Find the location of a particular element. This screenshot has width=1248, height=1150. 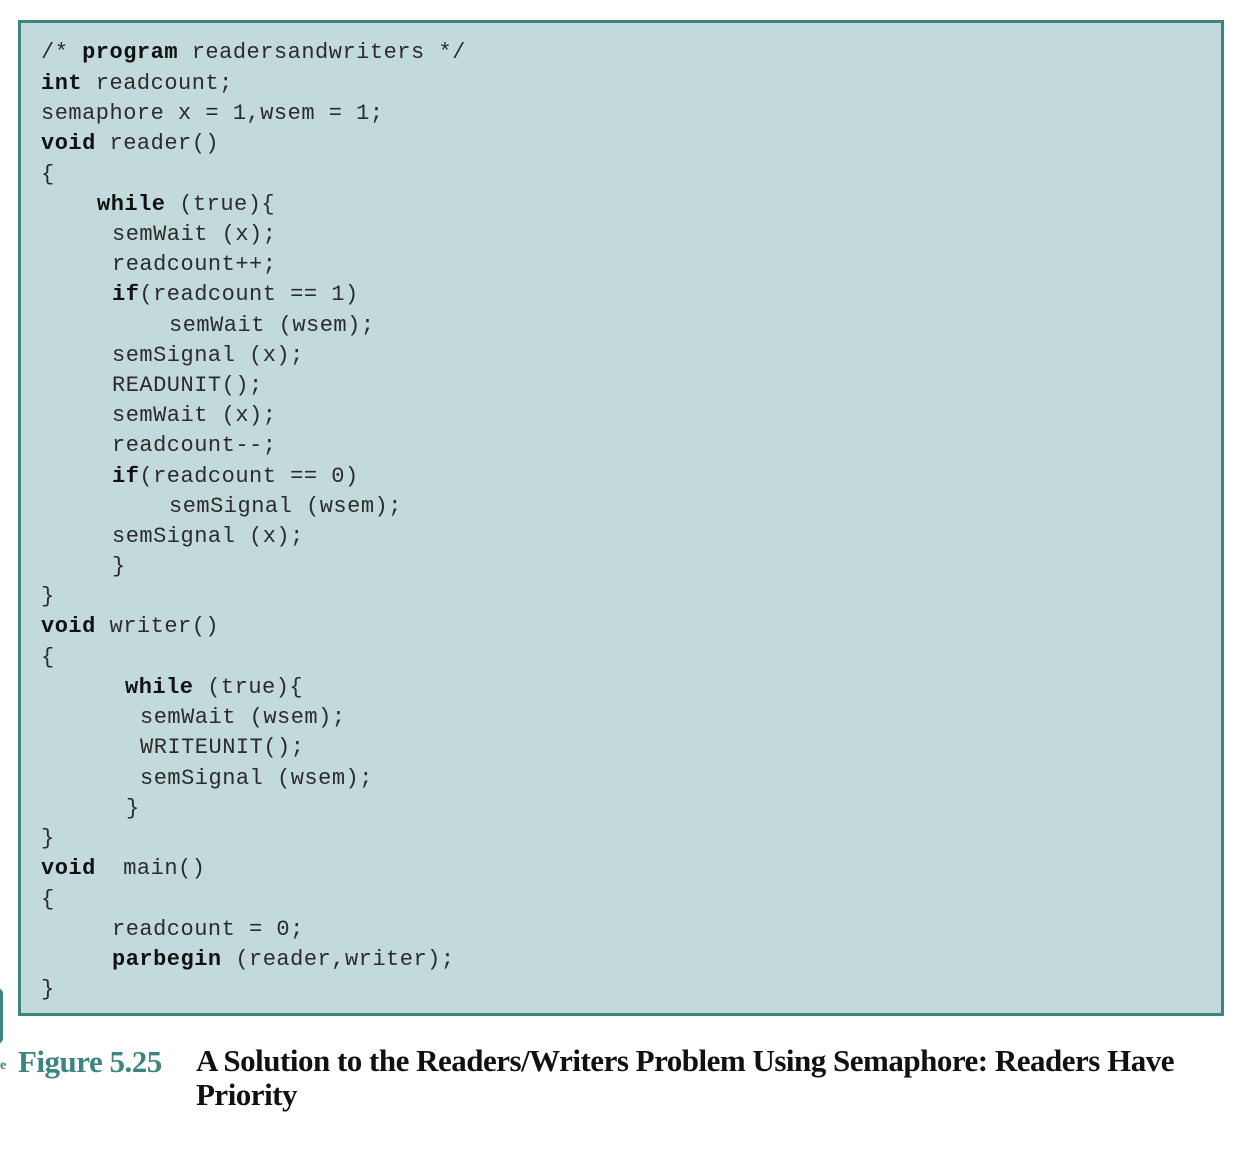

code-text: (reader,writer); is located at coordinates (338, 959).